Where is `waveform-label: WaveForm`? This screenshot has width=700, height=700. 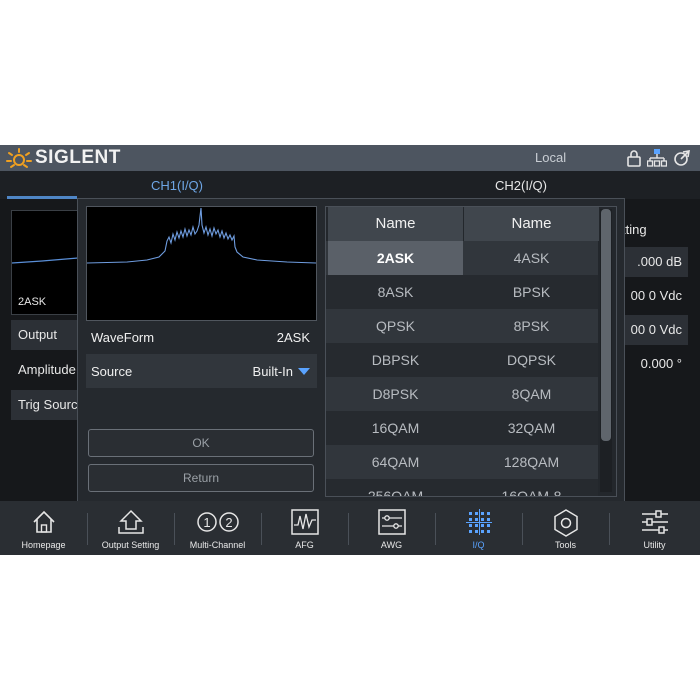 waveform-label: WaveForm is located at coordinates (123, 337).